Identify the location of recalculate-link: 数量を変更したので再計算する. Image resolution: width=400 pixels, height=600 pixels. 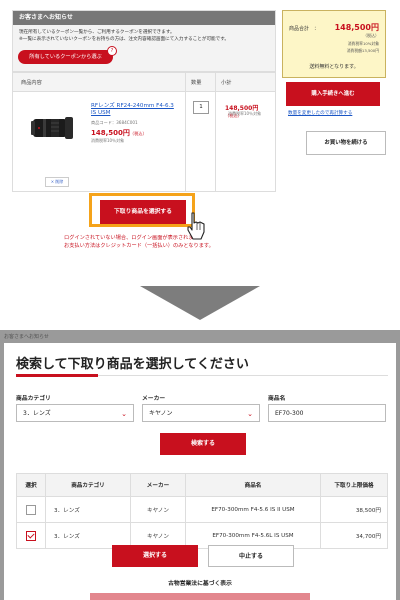
(320, 113).